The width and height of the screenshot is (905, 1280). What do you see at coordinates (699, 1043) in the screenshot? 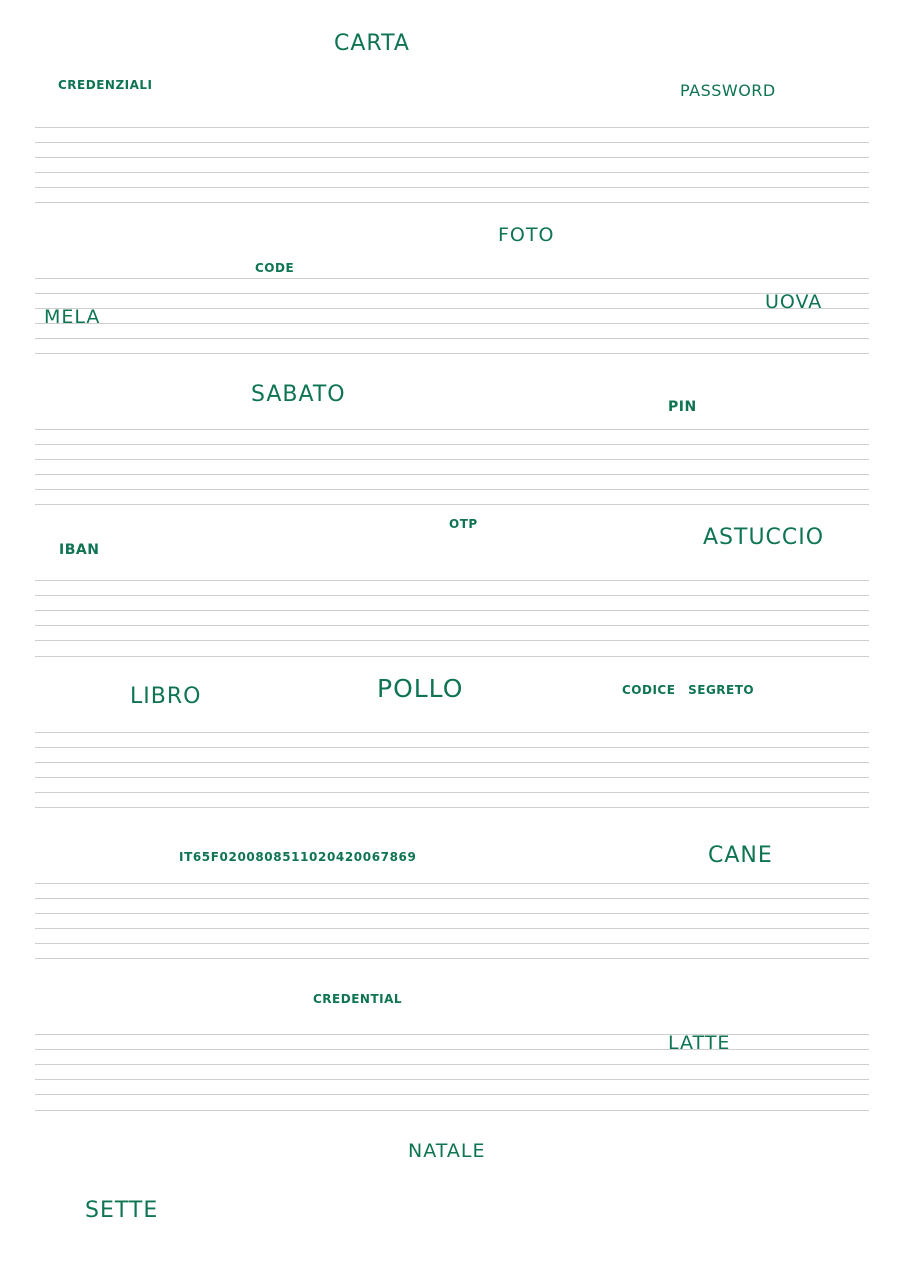
I see `word-latte: LATTE` at bounding box center [699, 1043].